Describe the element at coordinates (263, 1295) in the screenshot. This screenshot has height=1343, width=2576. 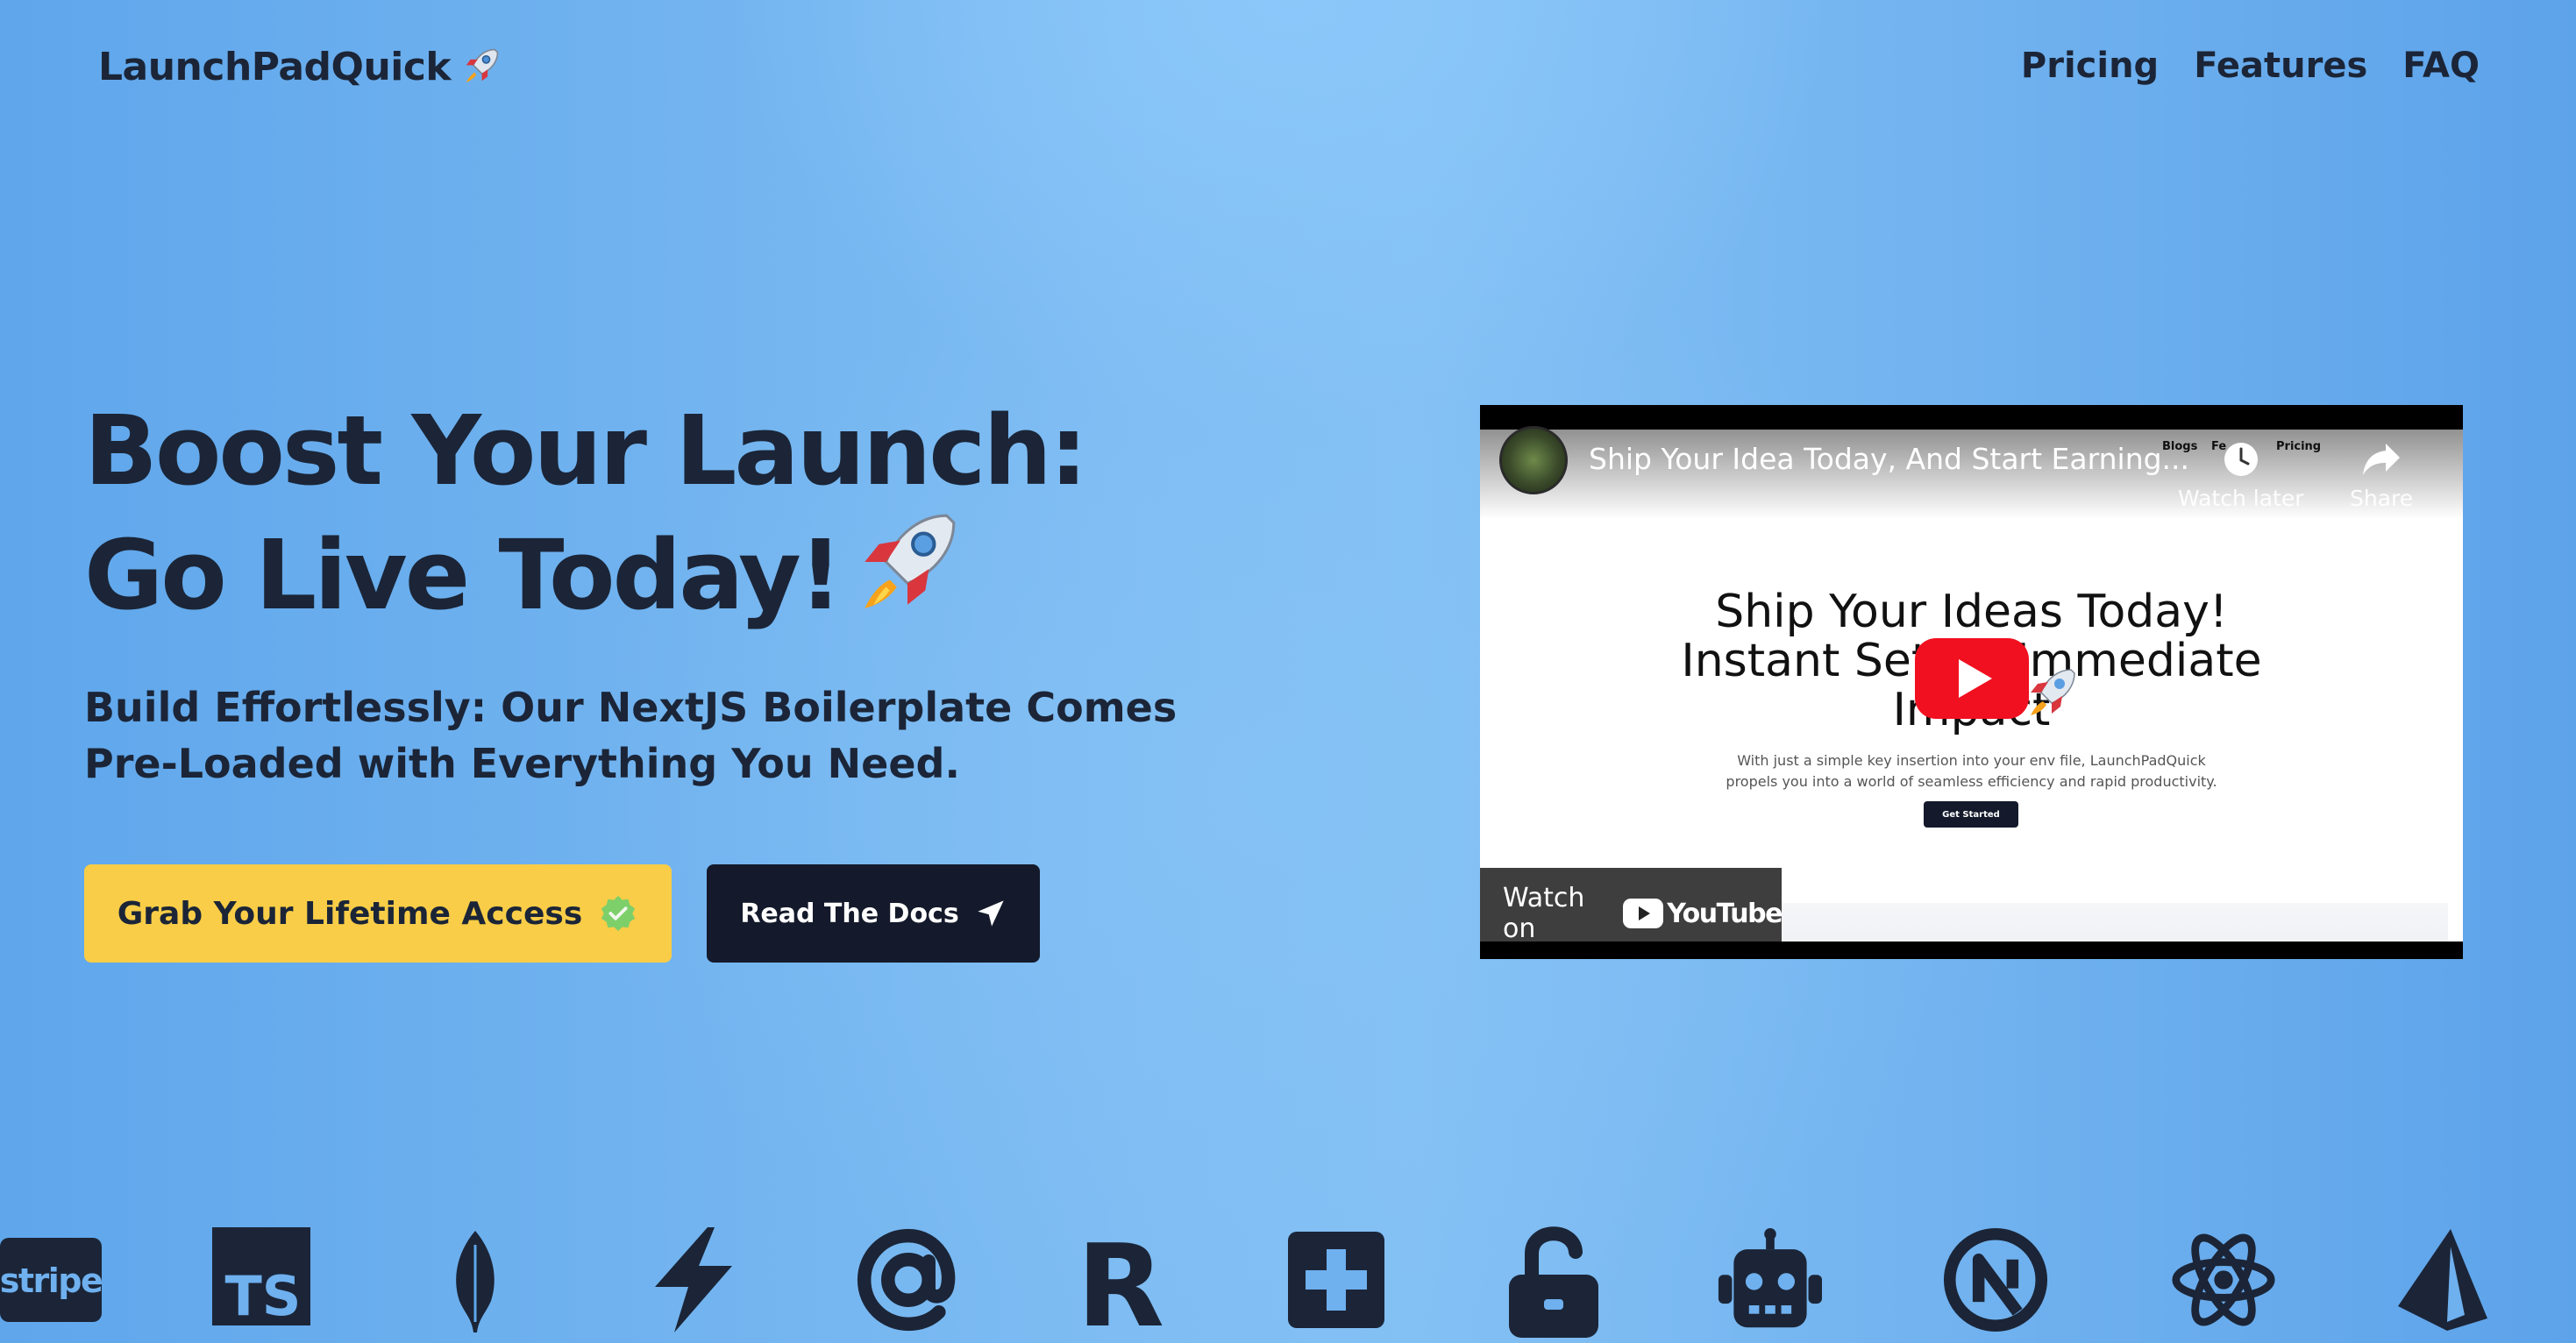
I see `typescript-label: TS` at that location.